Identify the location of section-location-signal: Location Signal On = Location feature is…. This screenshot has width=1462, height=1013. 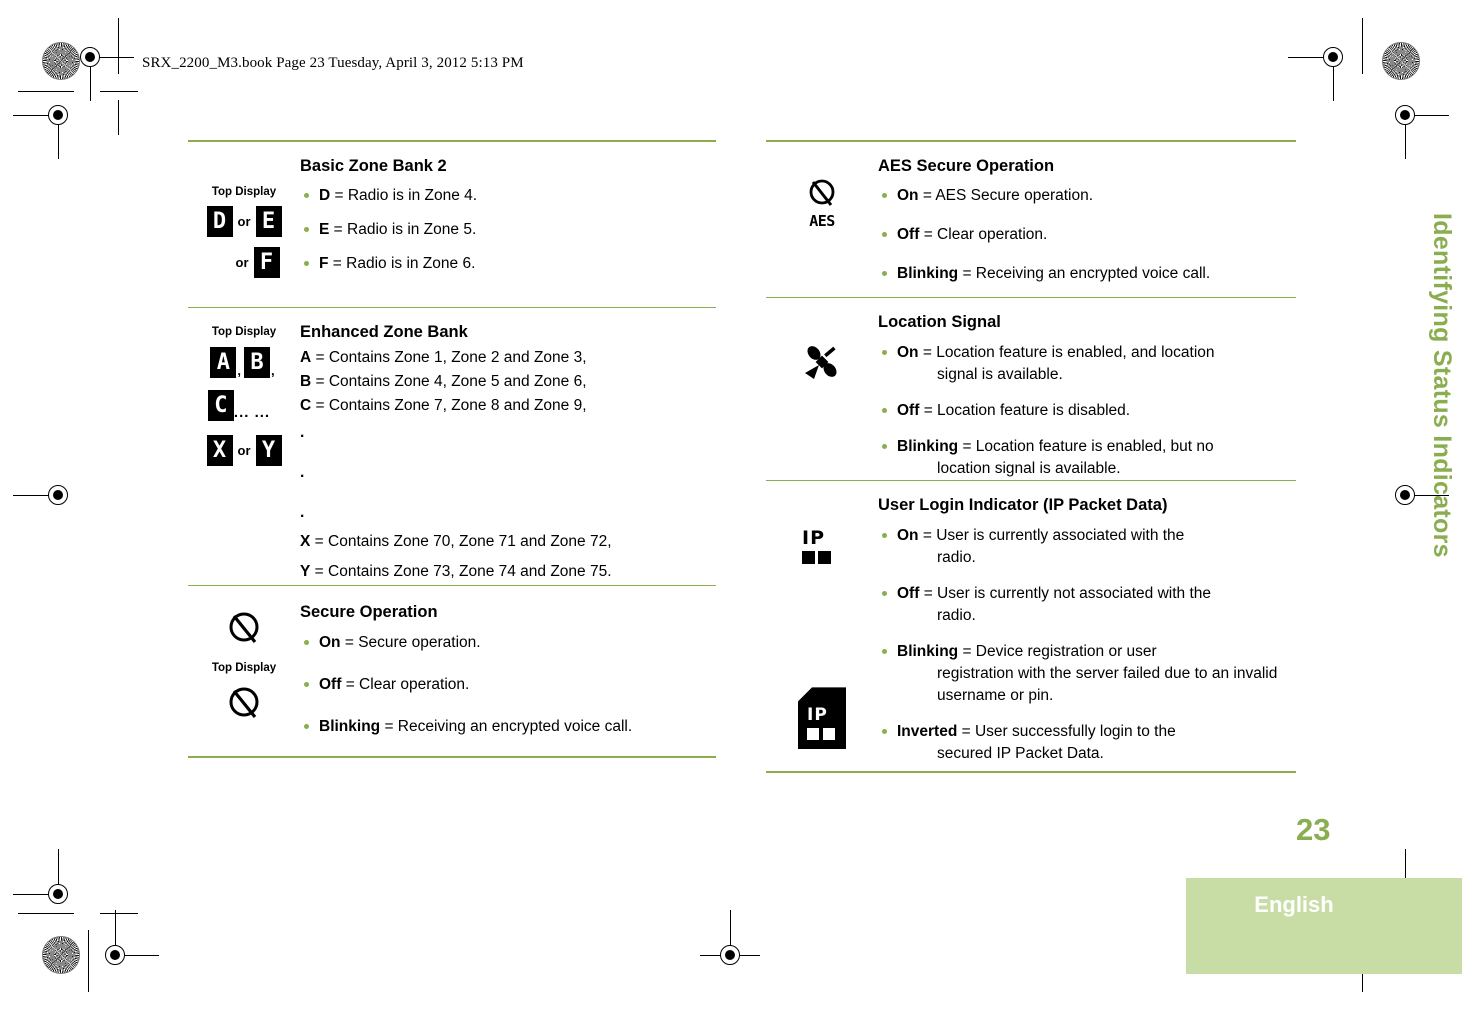
(1031, 389).